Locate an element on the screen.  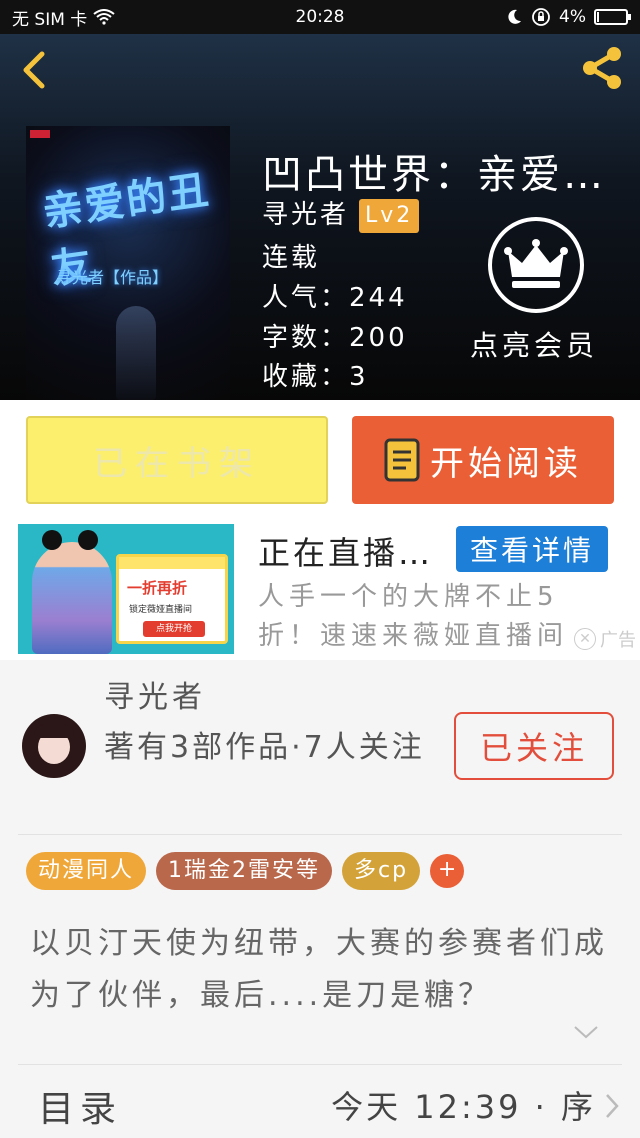
tag-multi-cp: 多cp is located at coordinates (381, 871).